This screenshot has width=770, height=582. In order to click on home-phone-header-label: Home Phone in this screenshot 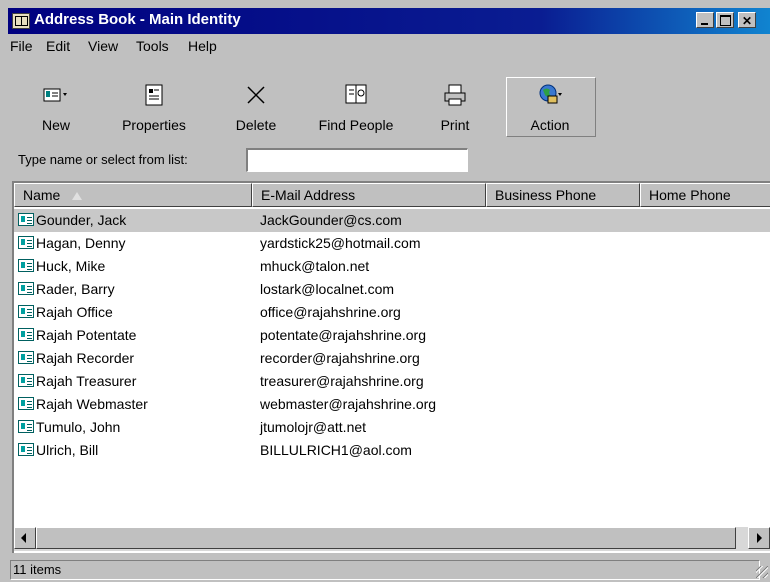, I will do `click(690, 195)`.